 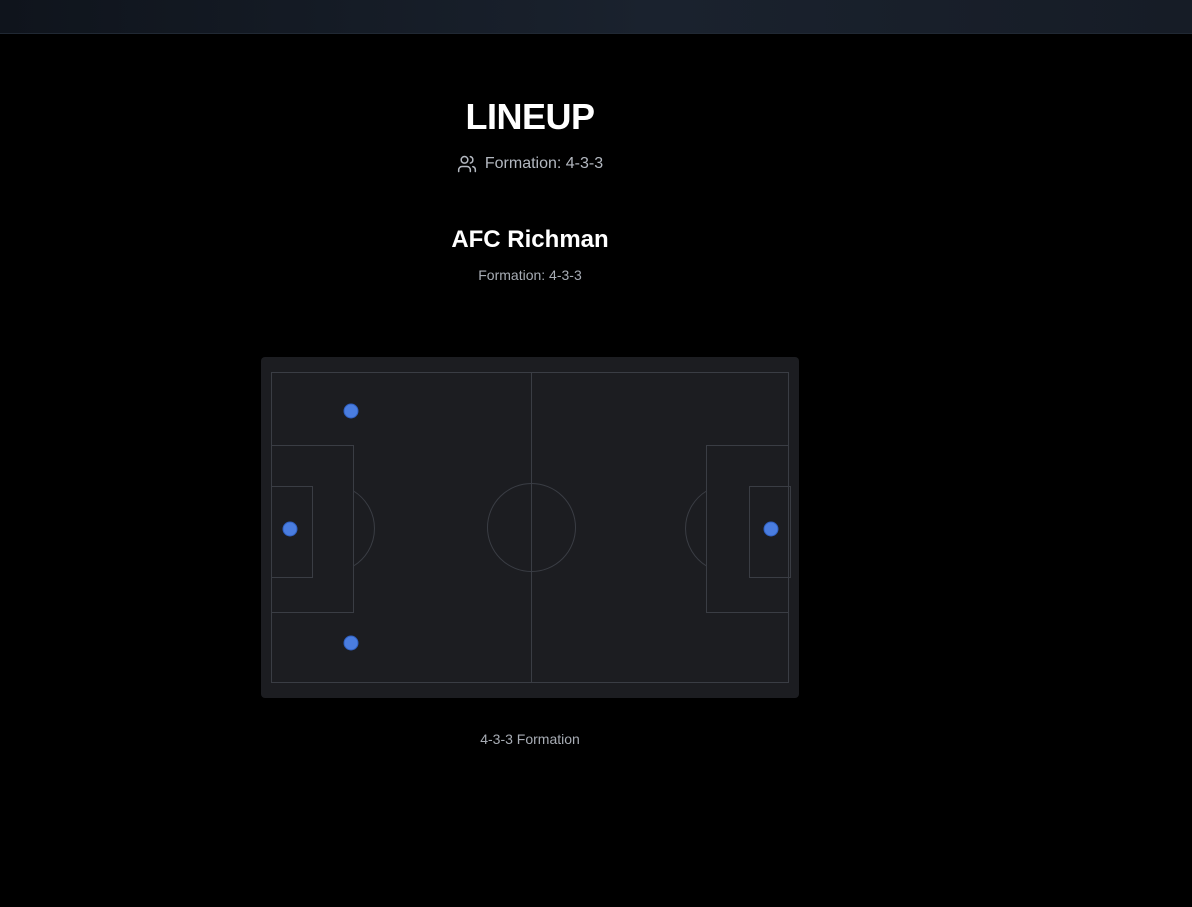 I want to click on team-name: AFC Richman, so click(x=530, y=239).